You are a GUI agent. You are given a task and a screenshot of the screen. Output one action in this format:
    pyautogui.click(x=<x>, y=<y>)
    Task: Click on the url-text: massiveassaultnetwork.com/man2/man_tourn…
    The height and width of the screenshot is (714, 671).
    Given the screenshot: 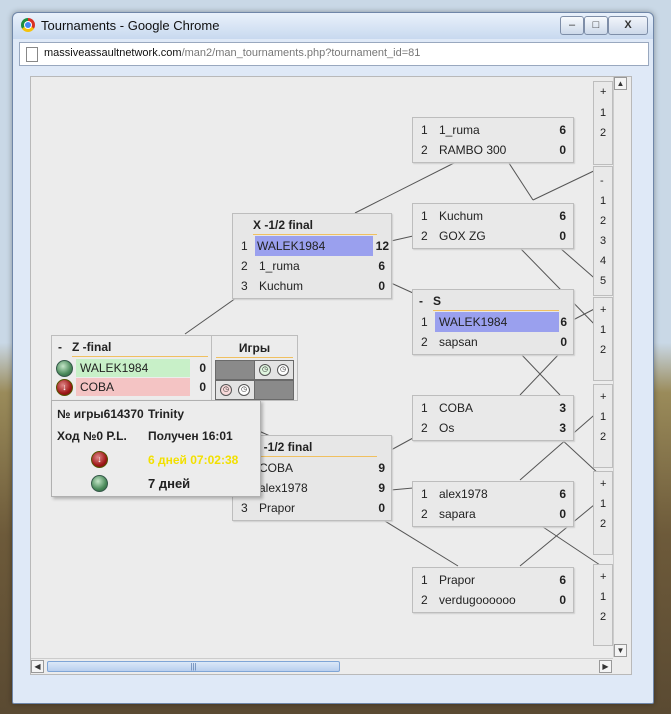 What is the action you would take?
    pyautogui.click(x=232, y=53)
    